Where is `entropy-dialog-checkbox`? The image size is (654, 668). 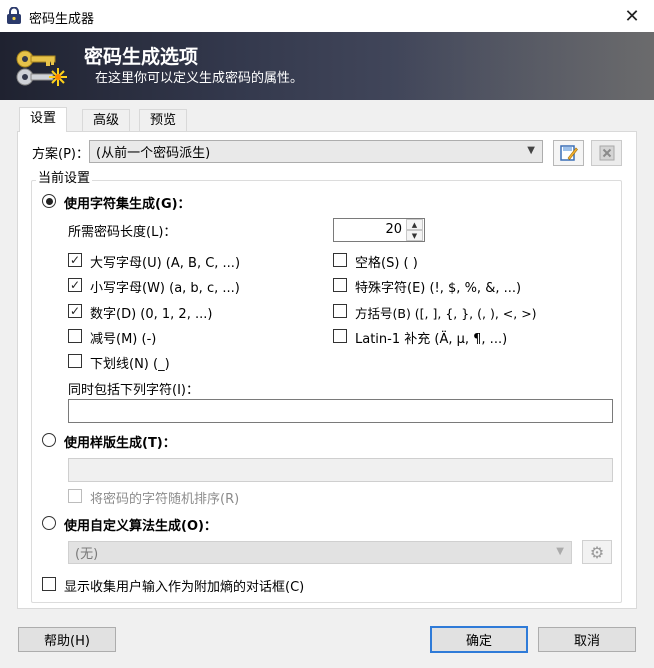
entropy-dialog-checkbox is located at coordinates (49, 584).